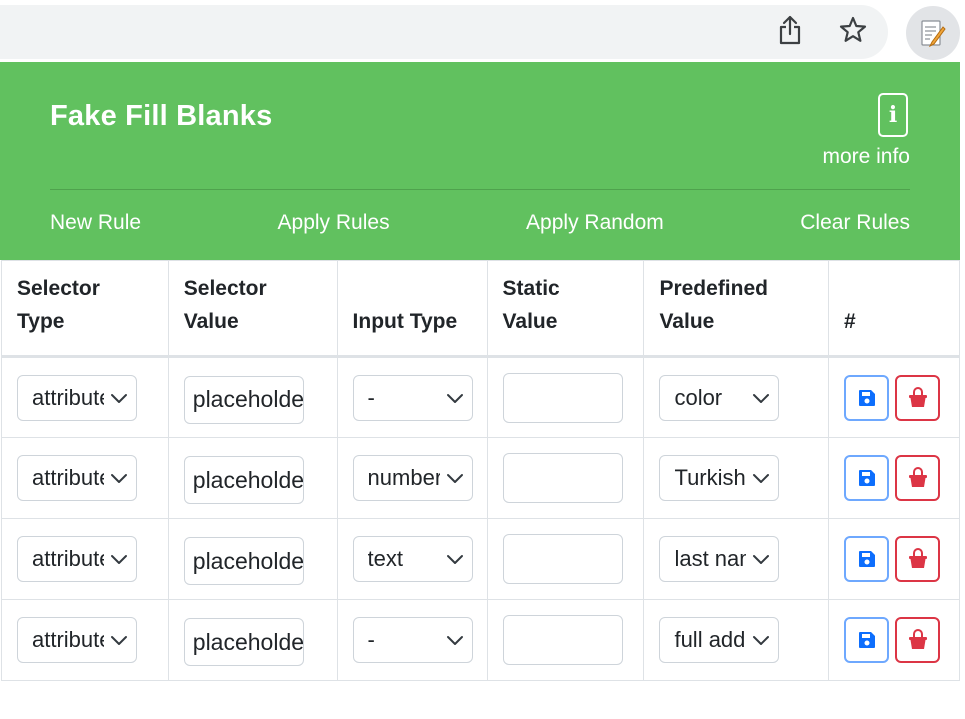 The image size is (965, 719). I want to click on input-type-select: number, so click(412, 478).